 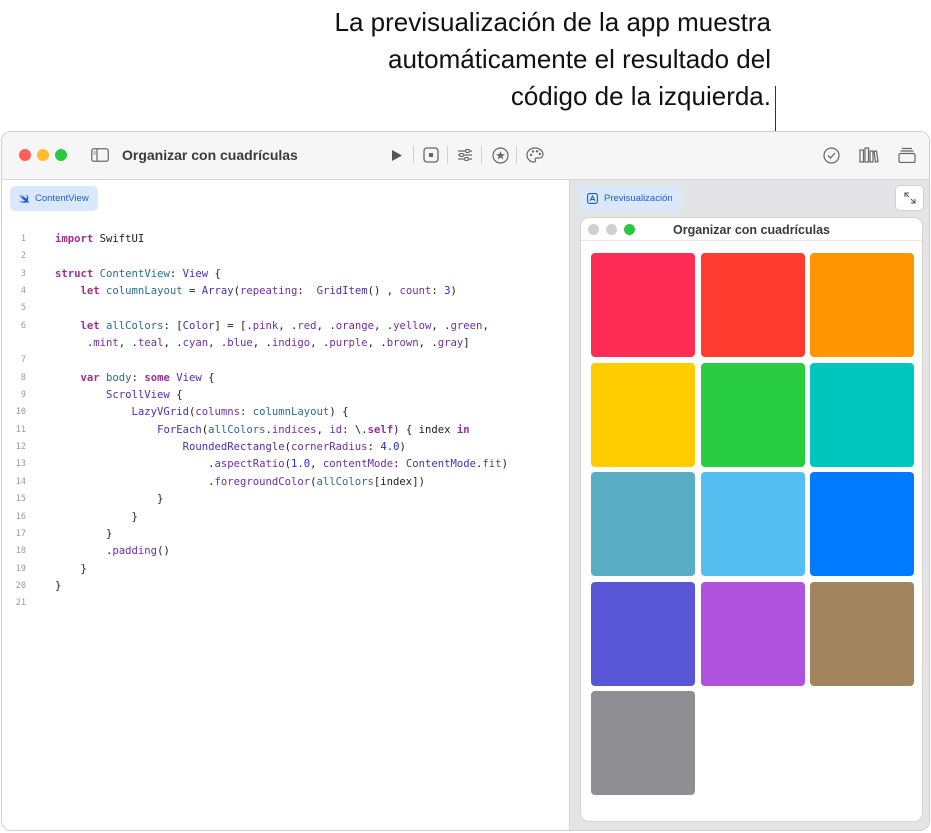 I want to click on window-title: Organizar con cuadrículas, so click(x=210, y=155).